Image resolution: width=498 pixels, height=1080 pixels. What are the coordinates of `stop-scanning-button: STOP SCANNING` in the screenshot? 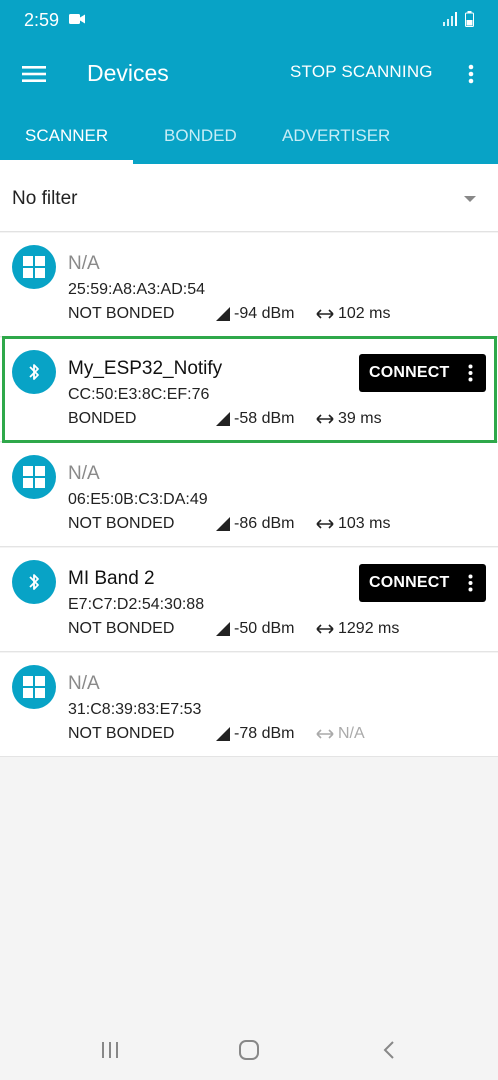 It's located at (361, 72).